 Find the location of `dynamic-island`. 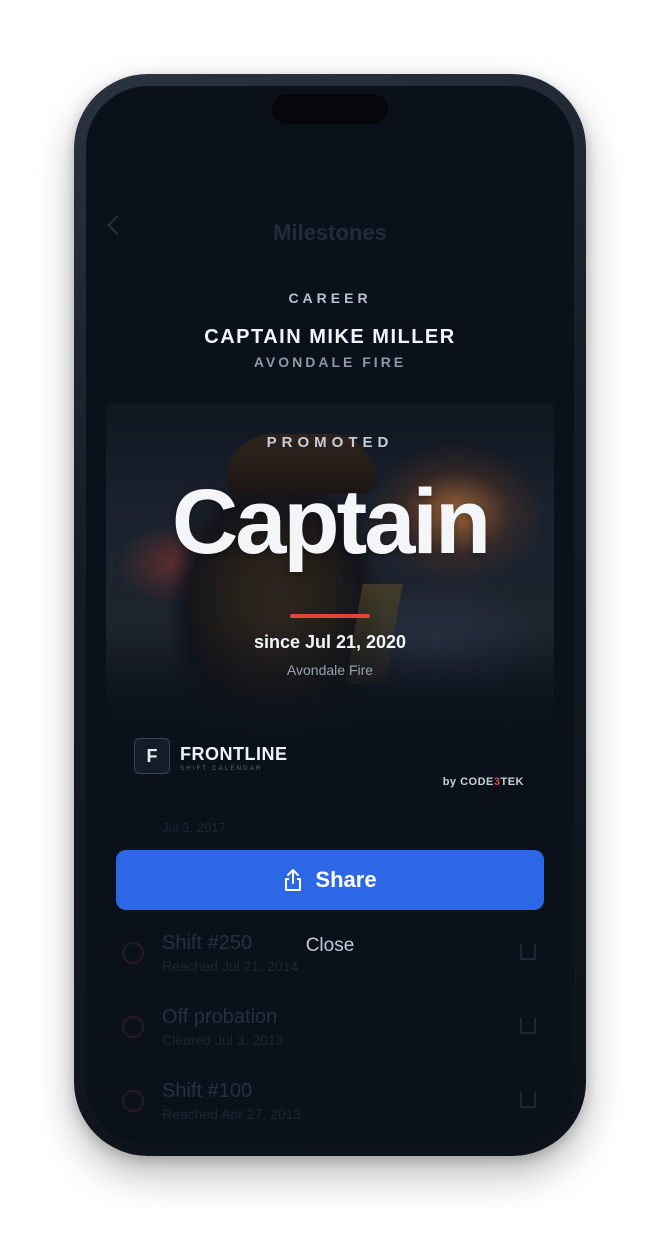

dynamic-island is located at coordinates (330, 109).